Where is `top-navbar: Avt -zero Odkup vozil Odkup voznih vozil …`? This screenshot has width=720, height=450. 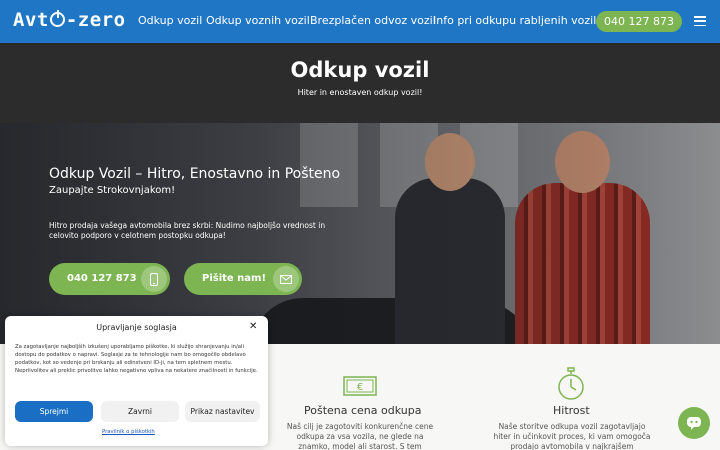
top-navbar: Avt -zero Odkup vozil Odkup voznih vozil … is located at coordinates (360, 21).